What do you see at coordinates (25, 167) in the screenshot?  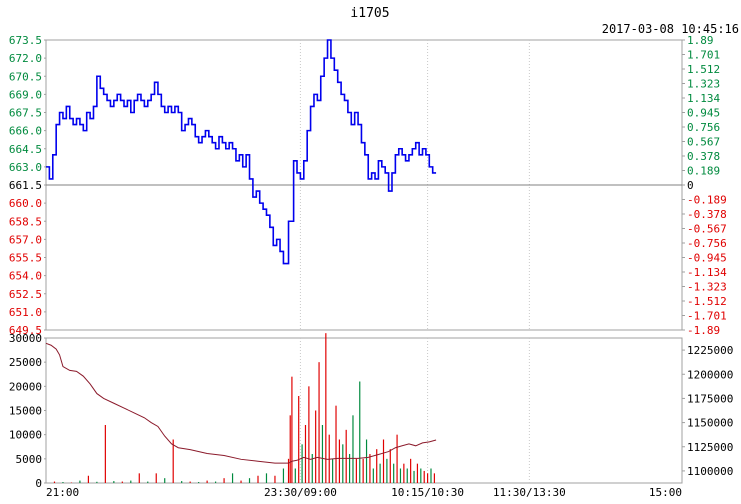 I see `price-tick-label: 663.0` at bounding box center [25, 167].